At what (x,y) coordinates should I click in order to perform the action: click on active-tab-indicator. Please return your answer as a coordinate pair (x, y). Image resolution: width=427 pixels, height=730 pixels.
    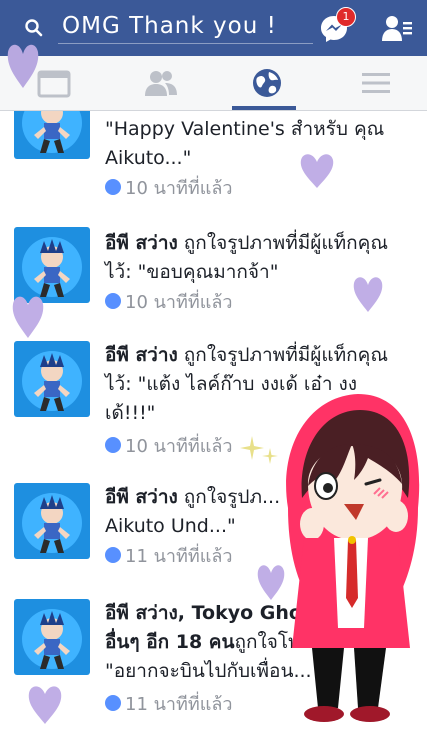
    Looking at the image, I should click on (264, 108).